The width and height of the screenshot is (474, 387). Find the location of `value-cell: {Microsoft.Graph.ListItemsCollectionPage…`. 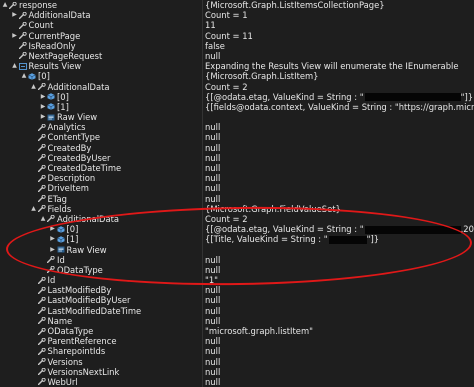

value-cell: {Microsoft.Graph.ListItemsCollectionPage… is located at coordinates (339, 5).